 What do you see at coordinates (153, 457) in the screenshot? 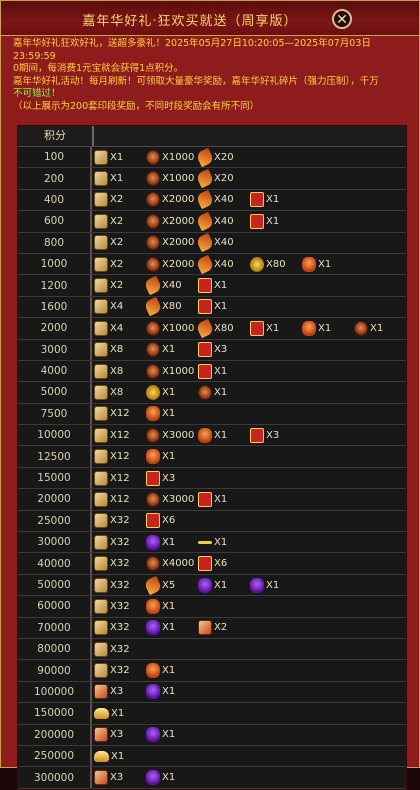
I see `orange-bag-icon` at bounding box center [153, 457].